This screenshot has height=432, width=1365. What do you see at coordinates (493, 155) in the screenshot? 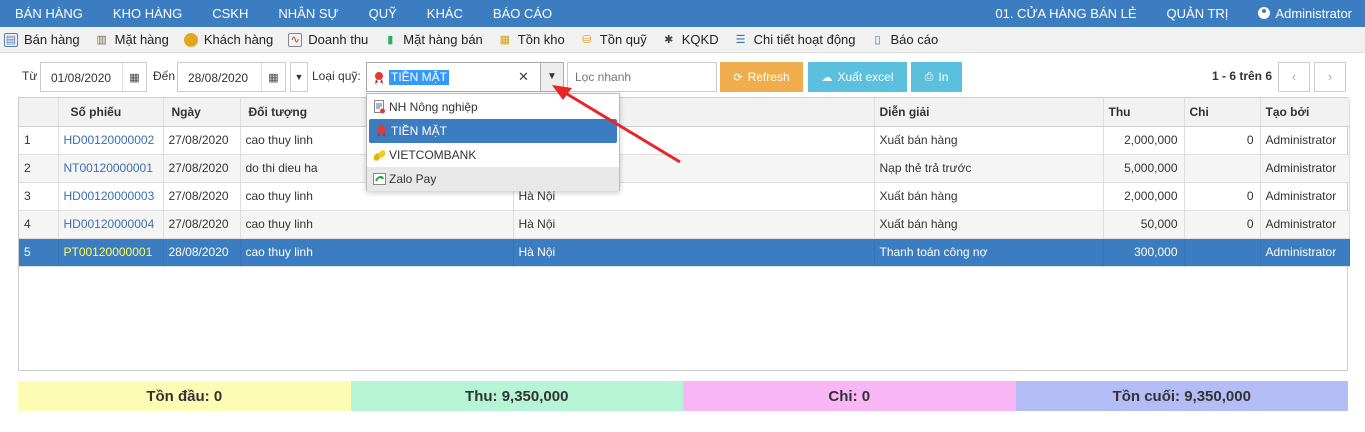
I see `fund-option-vietcombank: VIETCOMBANK` at bounding box center [493, 155].